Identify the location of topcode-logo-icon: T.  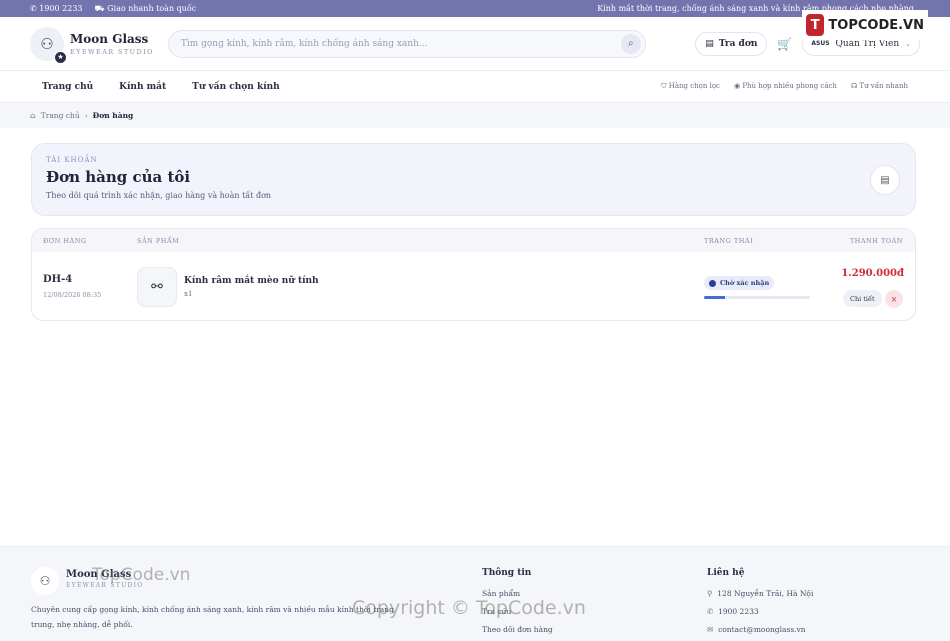
(815, 25).